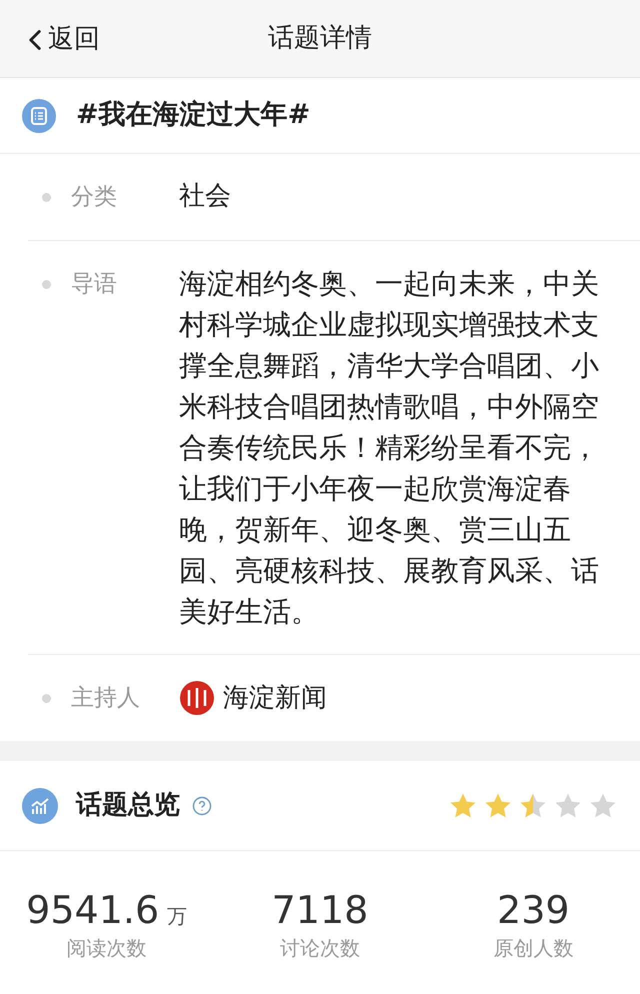  What do you see at coordinates (106, 698) in the screenshot?
I see `field-label: 主持人` at bounding box center [106, 698].